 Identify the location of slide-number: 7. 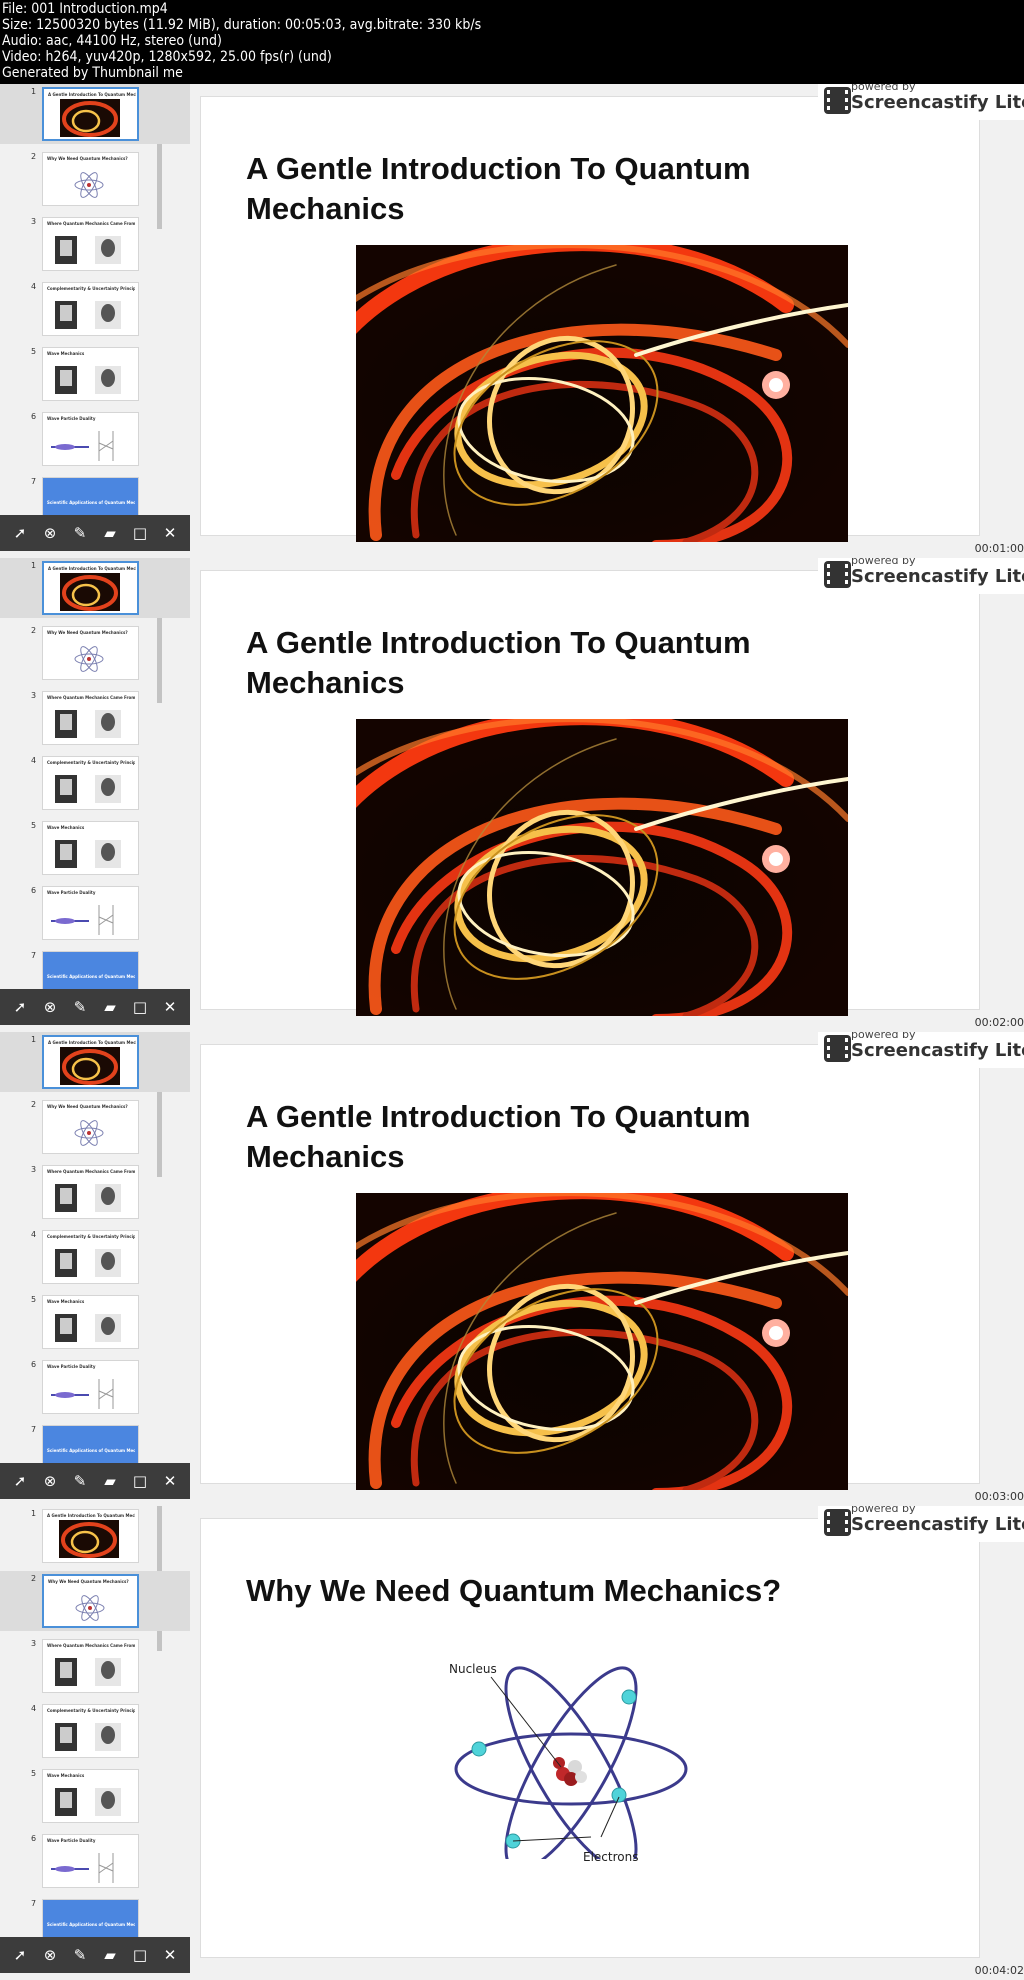
(34, 1429).